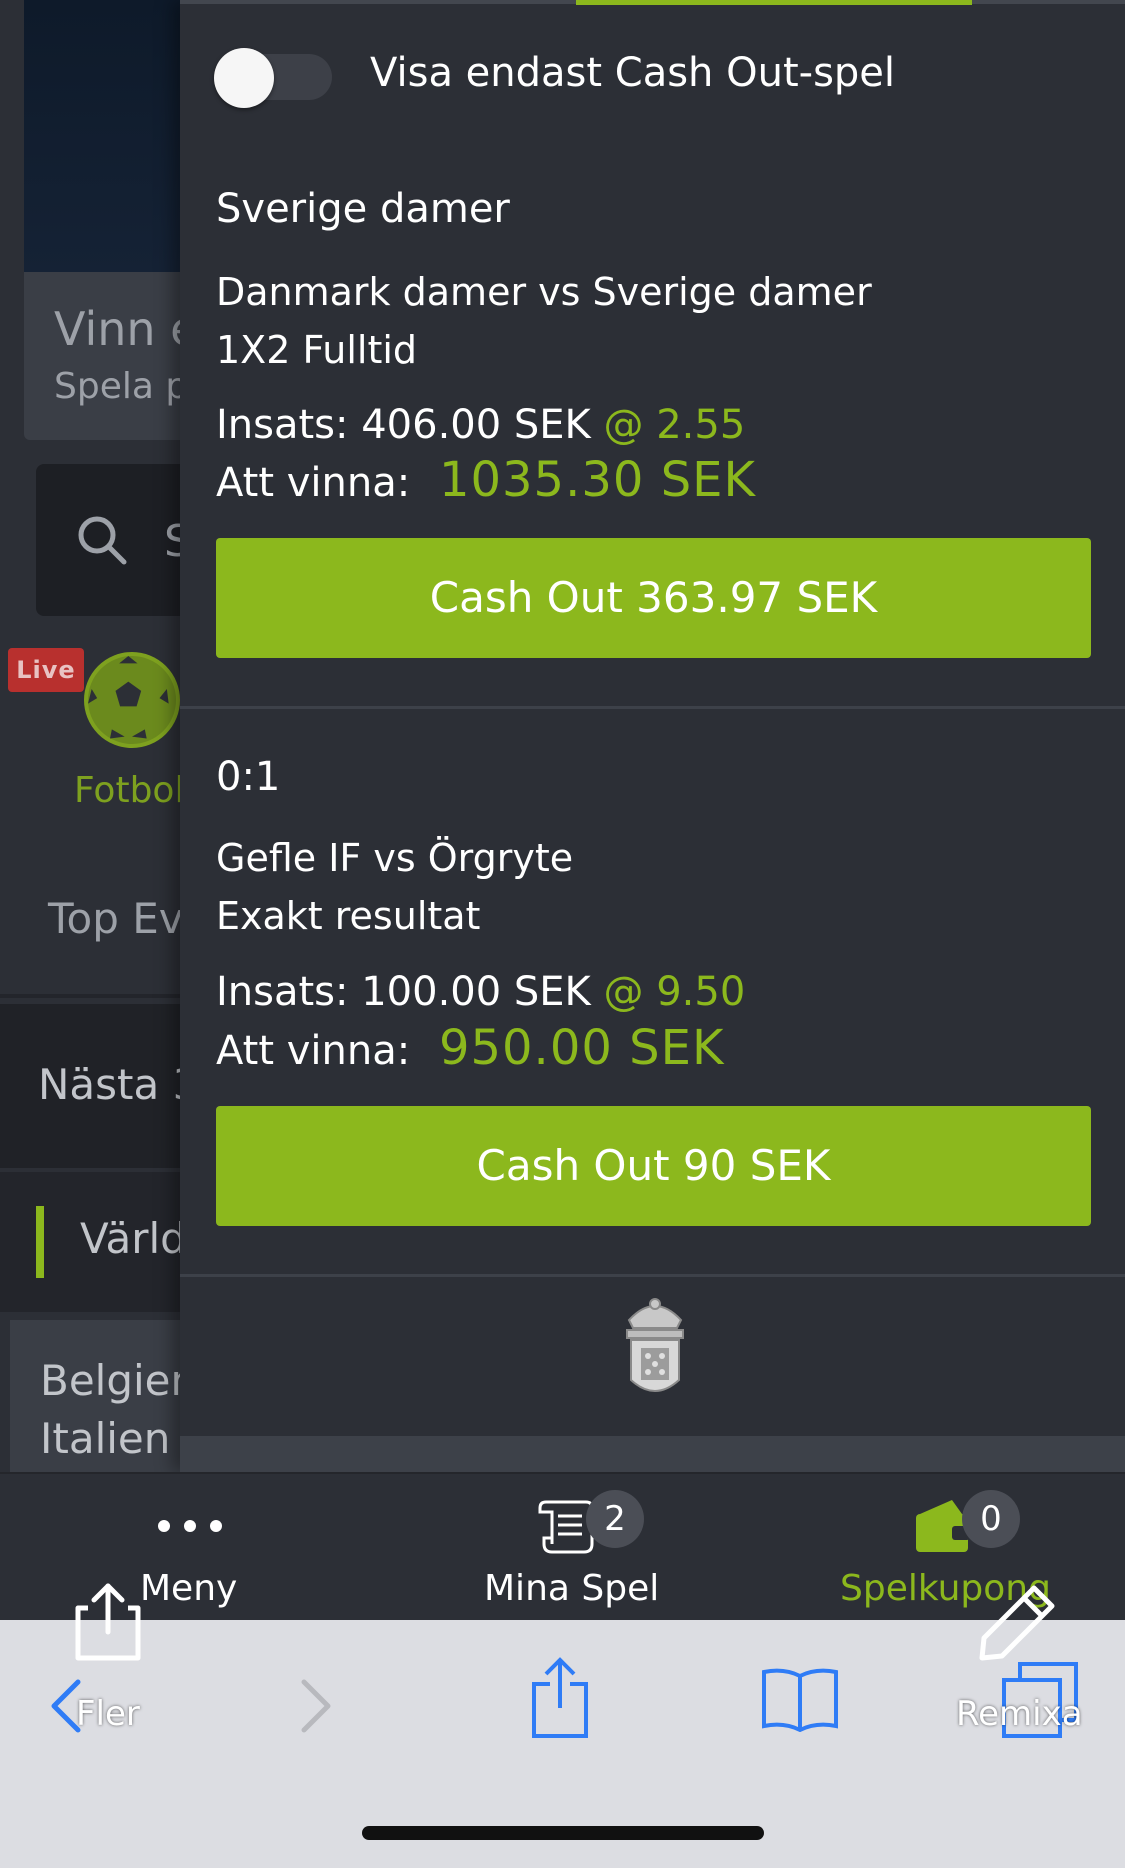 This screenshot has height=1868, width=1125. I want to click on divider, so click(90, 996).